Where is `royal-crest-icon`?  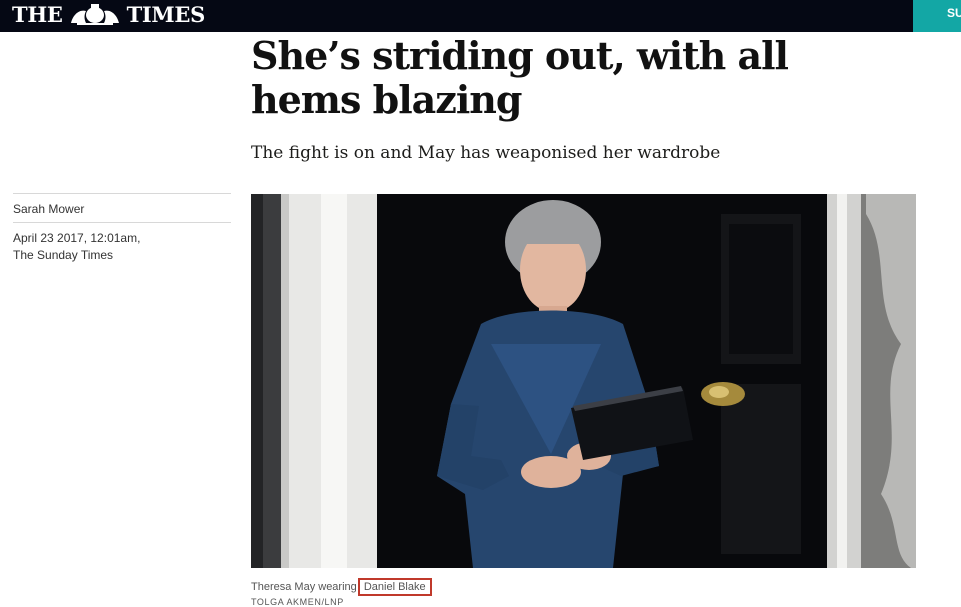
royal-crest-icon is located at coordinates (94, 14).